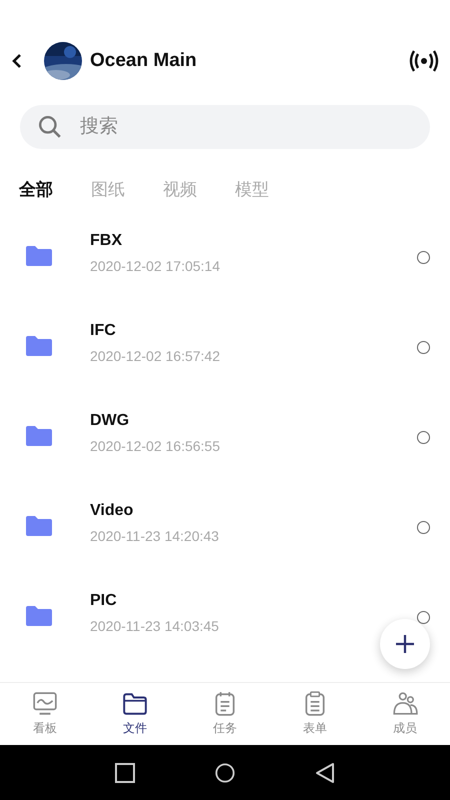 This screenshot has height=800, width=450. Describe the element at coordinates (315, 714) in the screenshot. I see `nav-tab: 表单` at that location.